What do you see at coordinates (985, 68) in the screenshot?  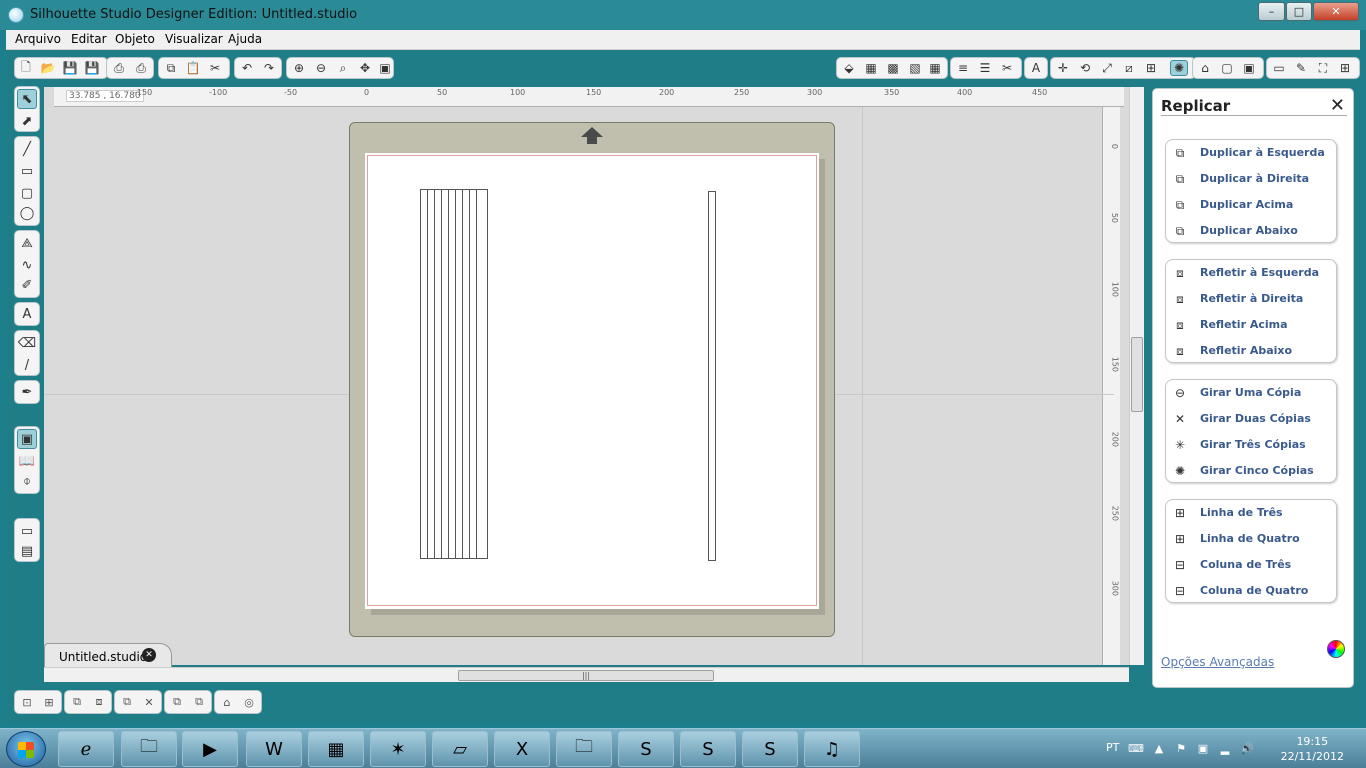 I see `line-width-icon: ☰` at bounding box center [985, 68].